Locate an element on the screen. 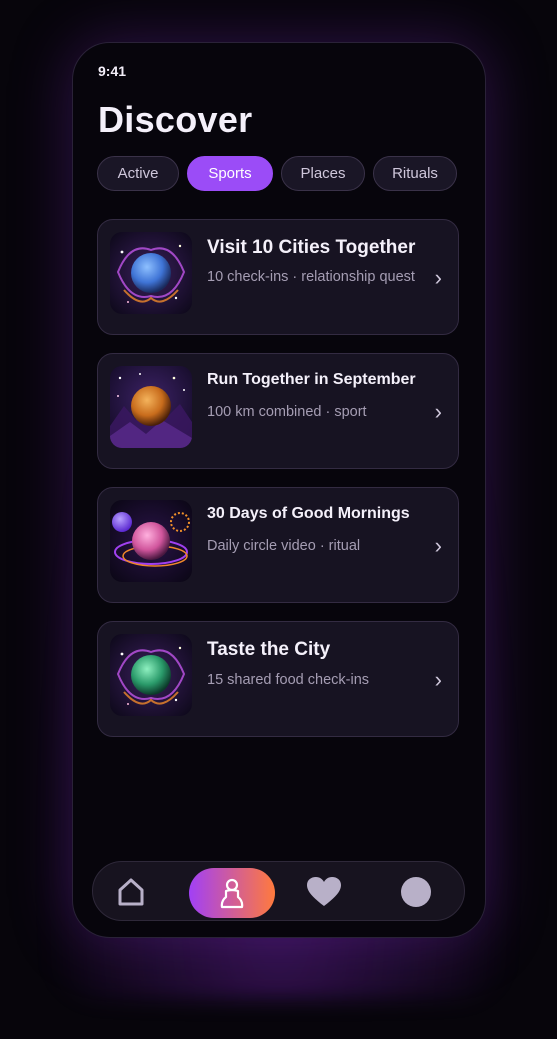  filter-chip-places: Places is located at coordinates (323, 173).